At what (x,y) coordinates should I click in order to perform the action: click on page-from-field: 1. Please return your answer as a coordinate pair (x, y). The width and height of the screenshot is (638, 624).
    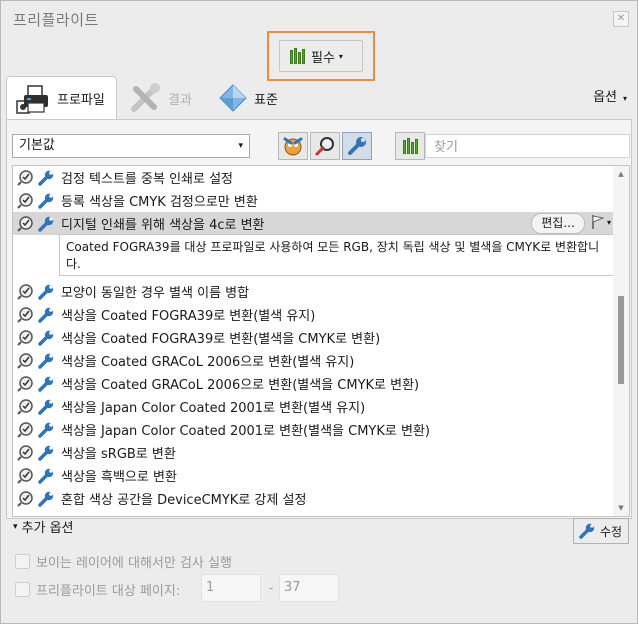
    Looking at the image, I should click on (231, 588).